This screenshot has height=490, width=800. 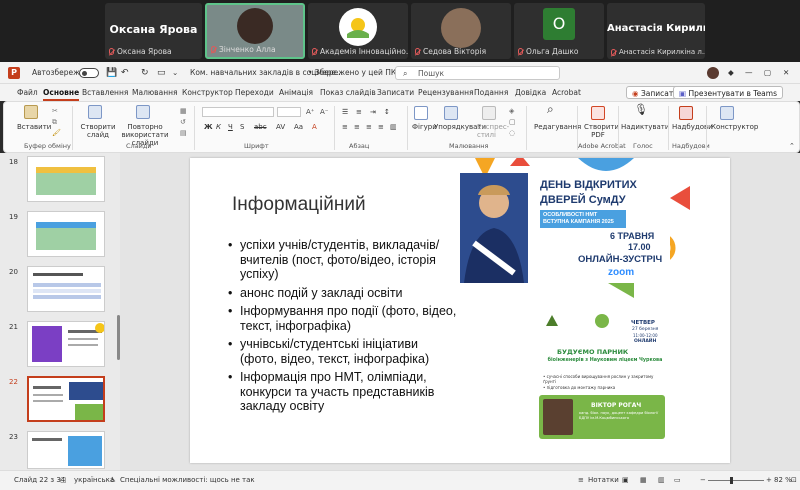 What do you see at coordinates (581, 480) in the screenshot?
I see `notes-icon: ≡` at bounding box center [581, 480].